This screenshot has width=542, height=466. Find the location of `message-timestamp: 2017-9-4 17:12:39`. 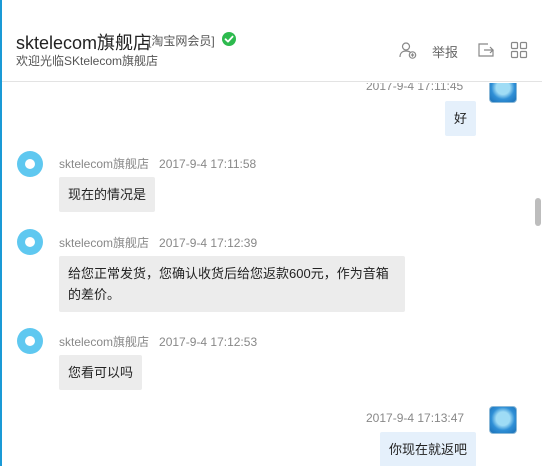

message-timestamp: 2017-9-4 17:12:39 is located at coordinates (208, 243).